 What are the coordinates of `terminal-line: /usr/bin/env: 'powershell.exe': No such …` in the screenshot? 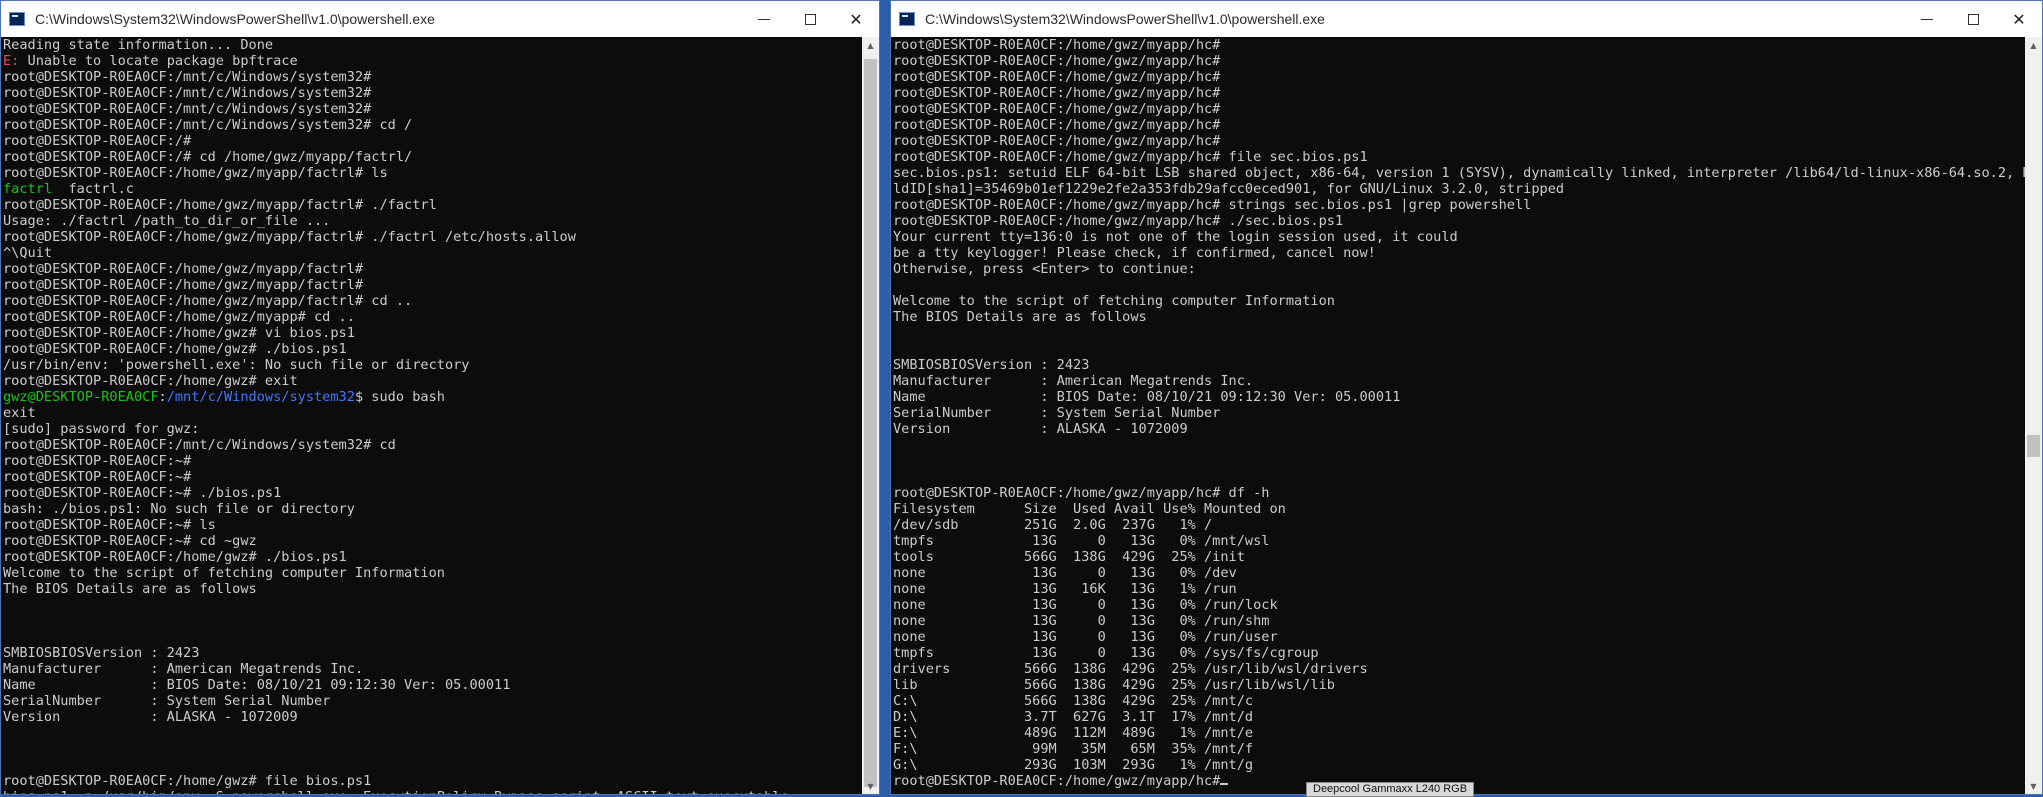 It's located at (236, 365).